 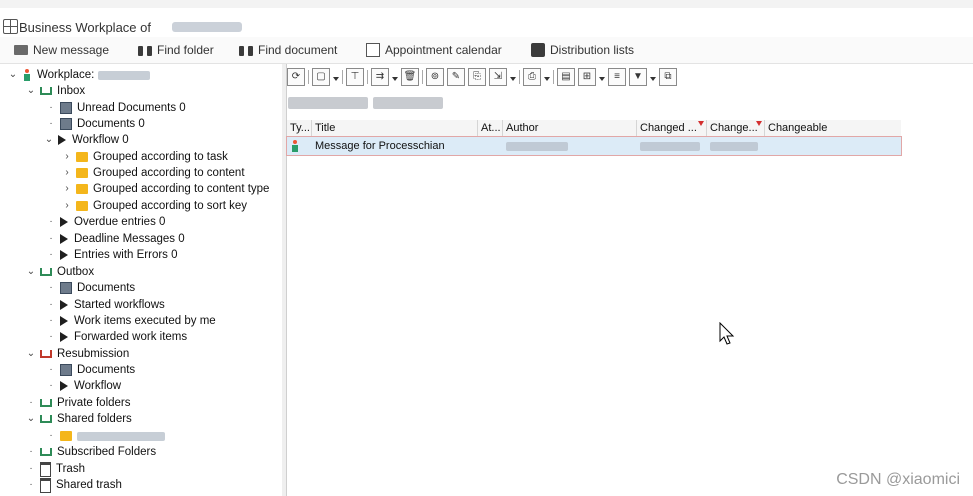 I want to click on new-message-button: New message, so click(x=61, y=50).